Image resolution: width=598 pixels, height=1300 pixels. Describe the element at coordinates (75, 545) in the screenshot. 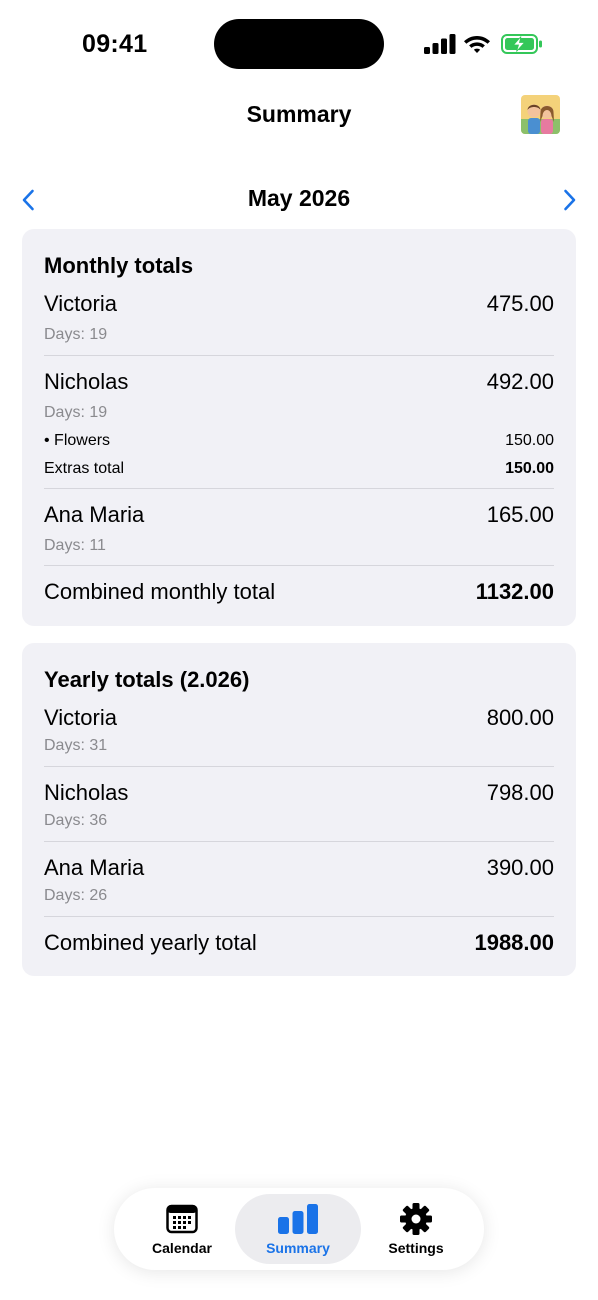

I see `person-days: Days: 11` at that location.